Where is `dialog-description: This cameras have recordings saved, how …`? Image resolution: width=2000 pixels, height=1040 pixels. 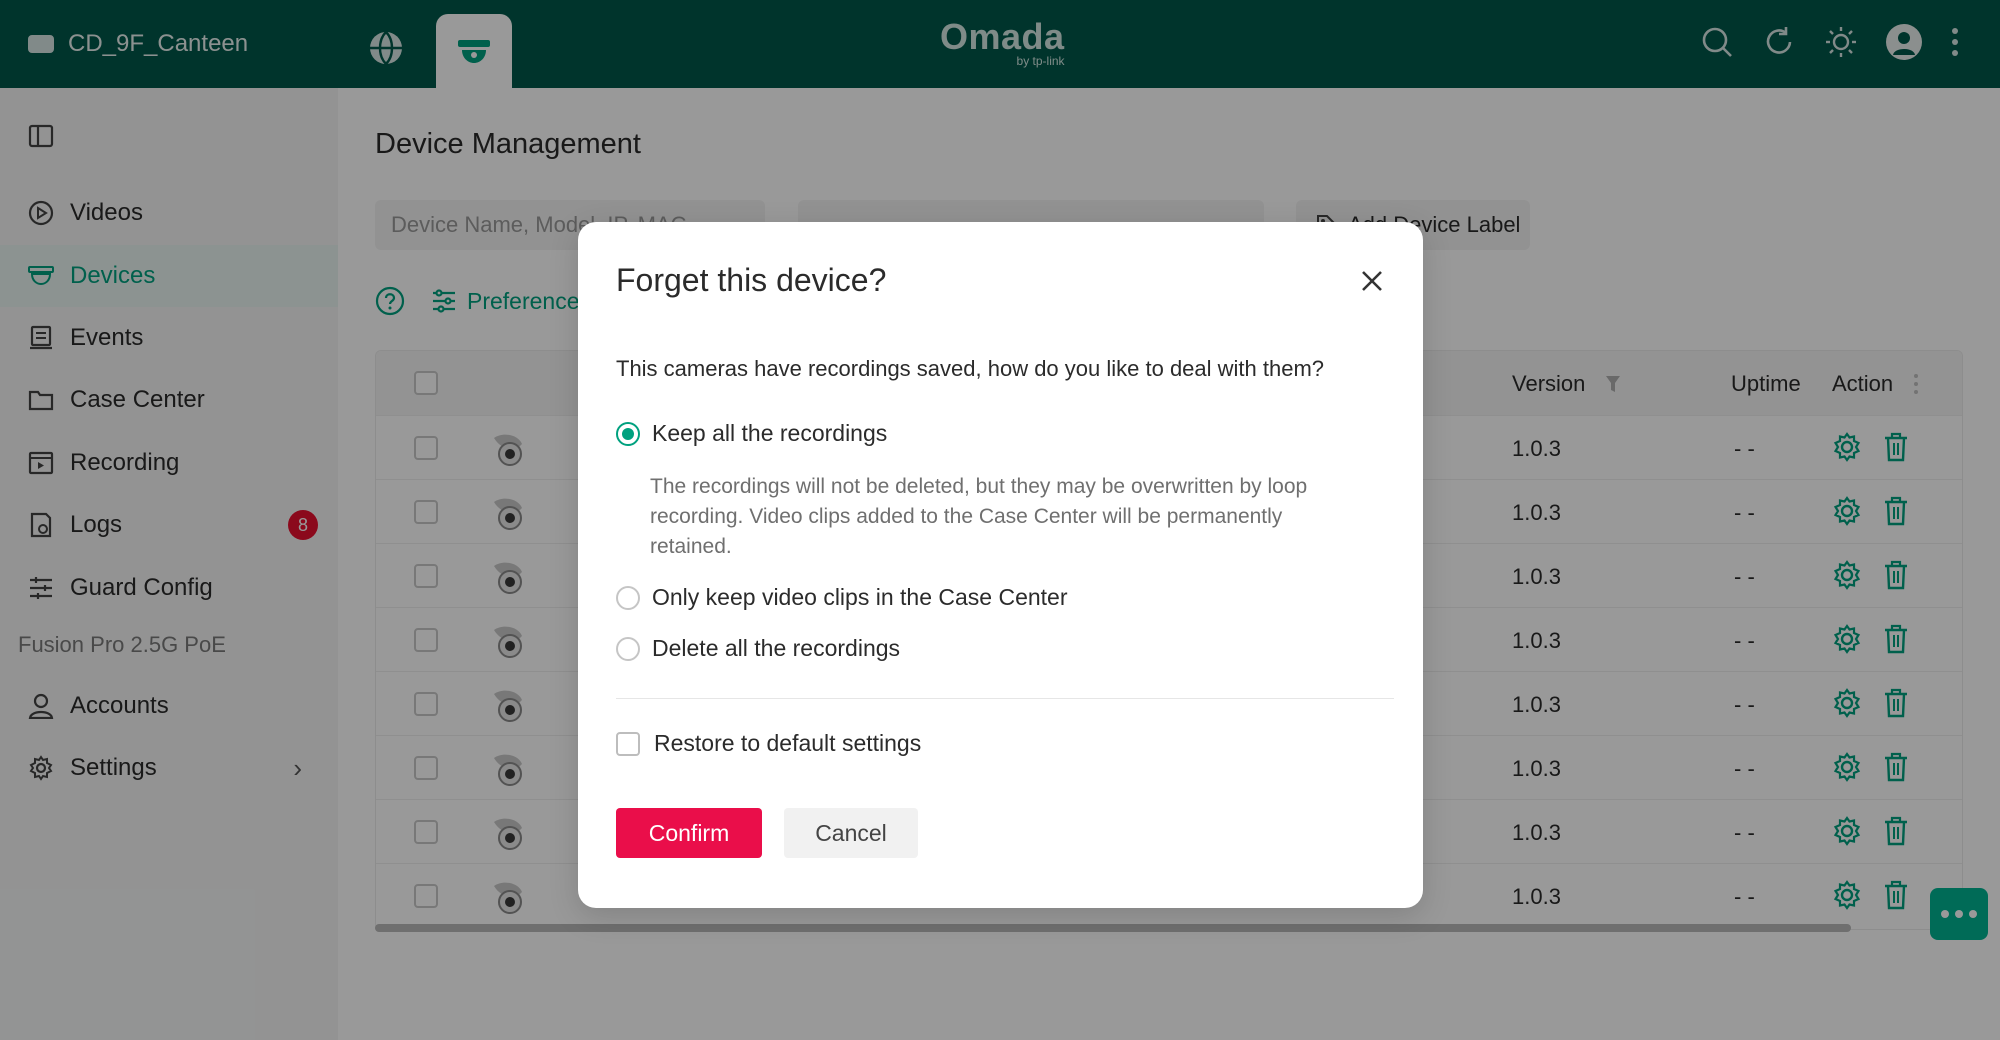 dialog-description: This cameras have recordings saved, how … is located at coordinates (970, 368).